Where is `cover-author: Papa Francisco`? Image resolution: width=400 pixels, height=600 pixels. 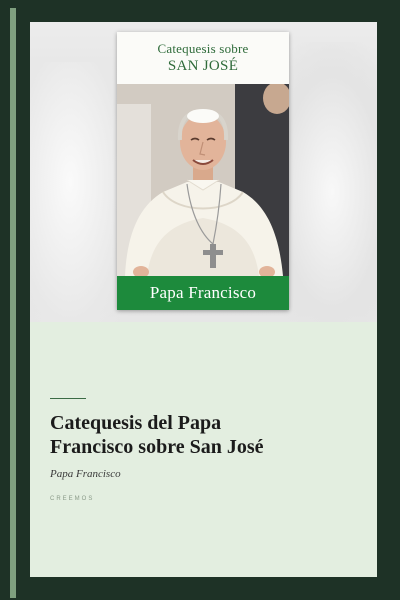 cover-author: Papa Francisco is located at coordinates (203, 292).